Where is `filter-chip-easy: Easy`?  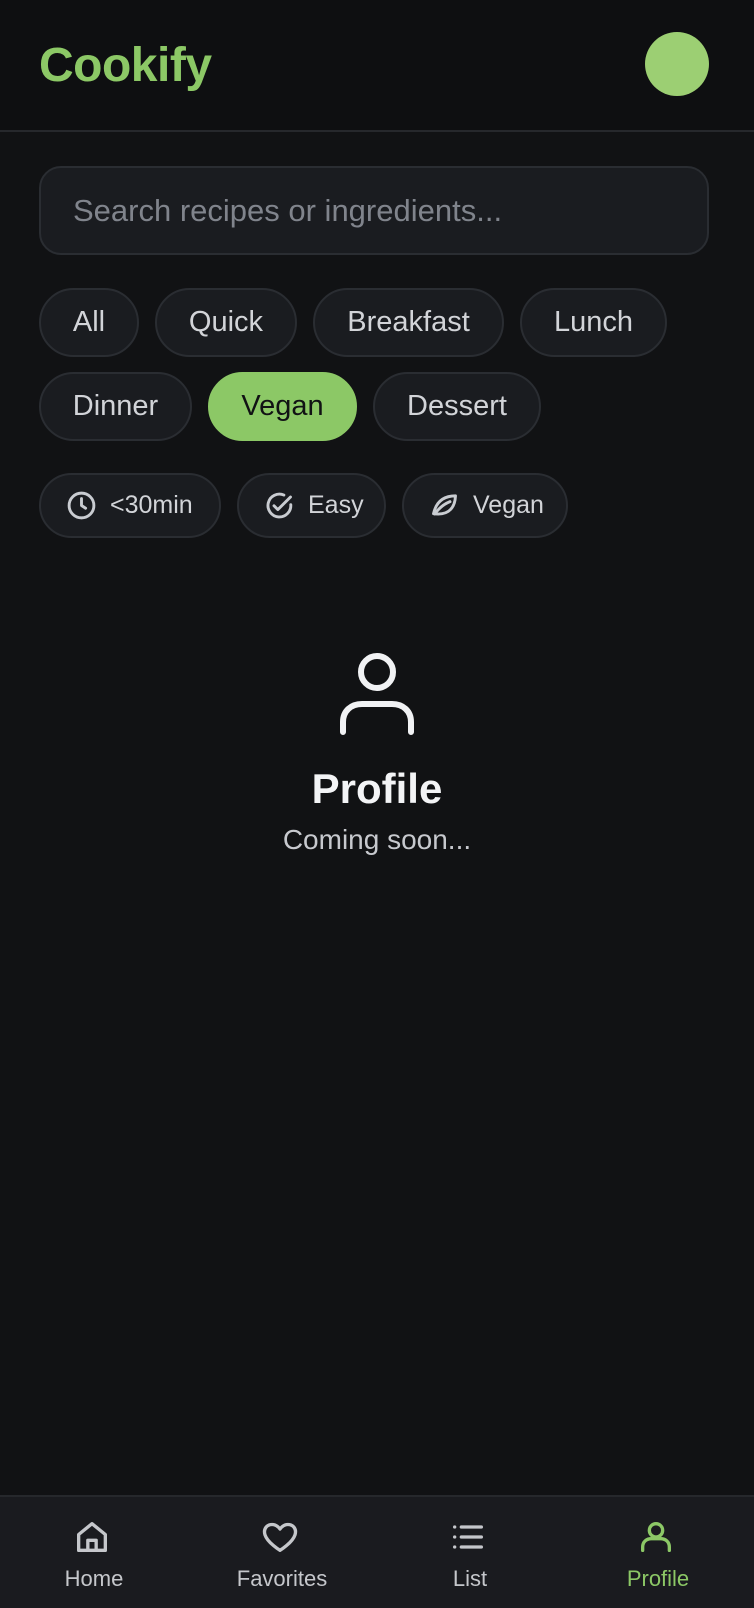 filter-chip-easy: Easy is located at coordinates (311, 505).